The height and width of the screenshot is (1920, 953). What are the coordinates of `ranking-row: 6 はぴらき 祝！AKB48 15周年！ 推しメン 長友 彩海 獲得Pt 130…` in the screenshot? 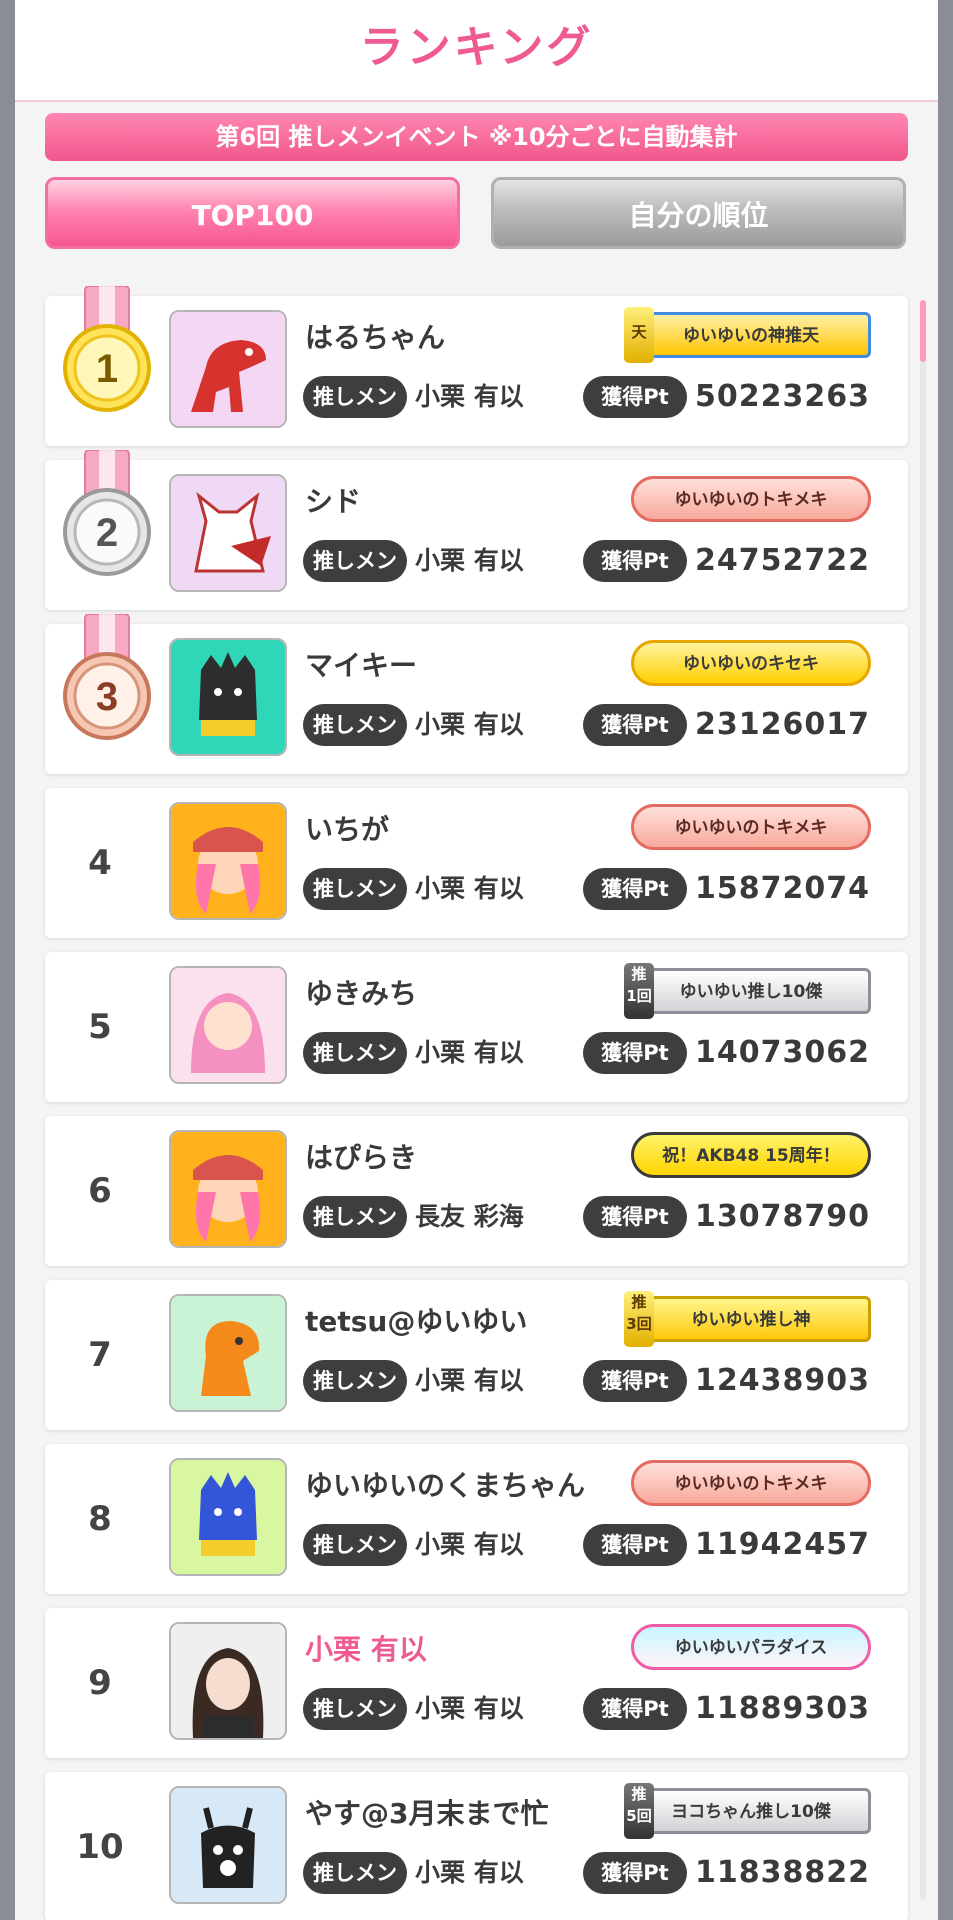 It's located at (476, 1191).